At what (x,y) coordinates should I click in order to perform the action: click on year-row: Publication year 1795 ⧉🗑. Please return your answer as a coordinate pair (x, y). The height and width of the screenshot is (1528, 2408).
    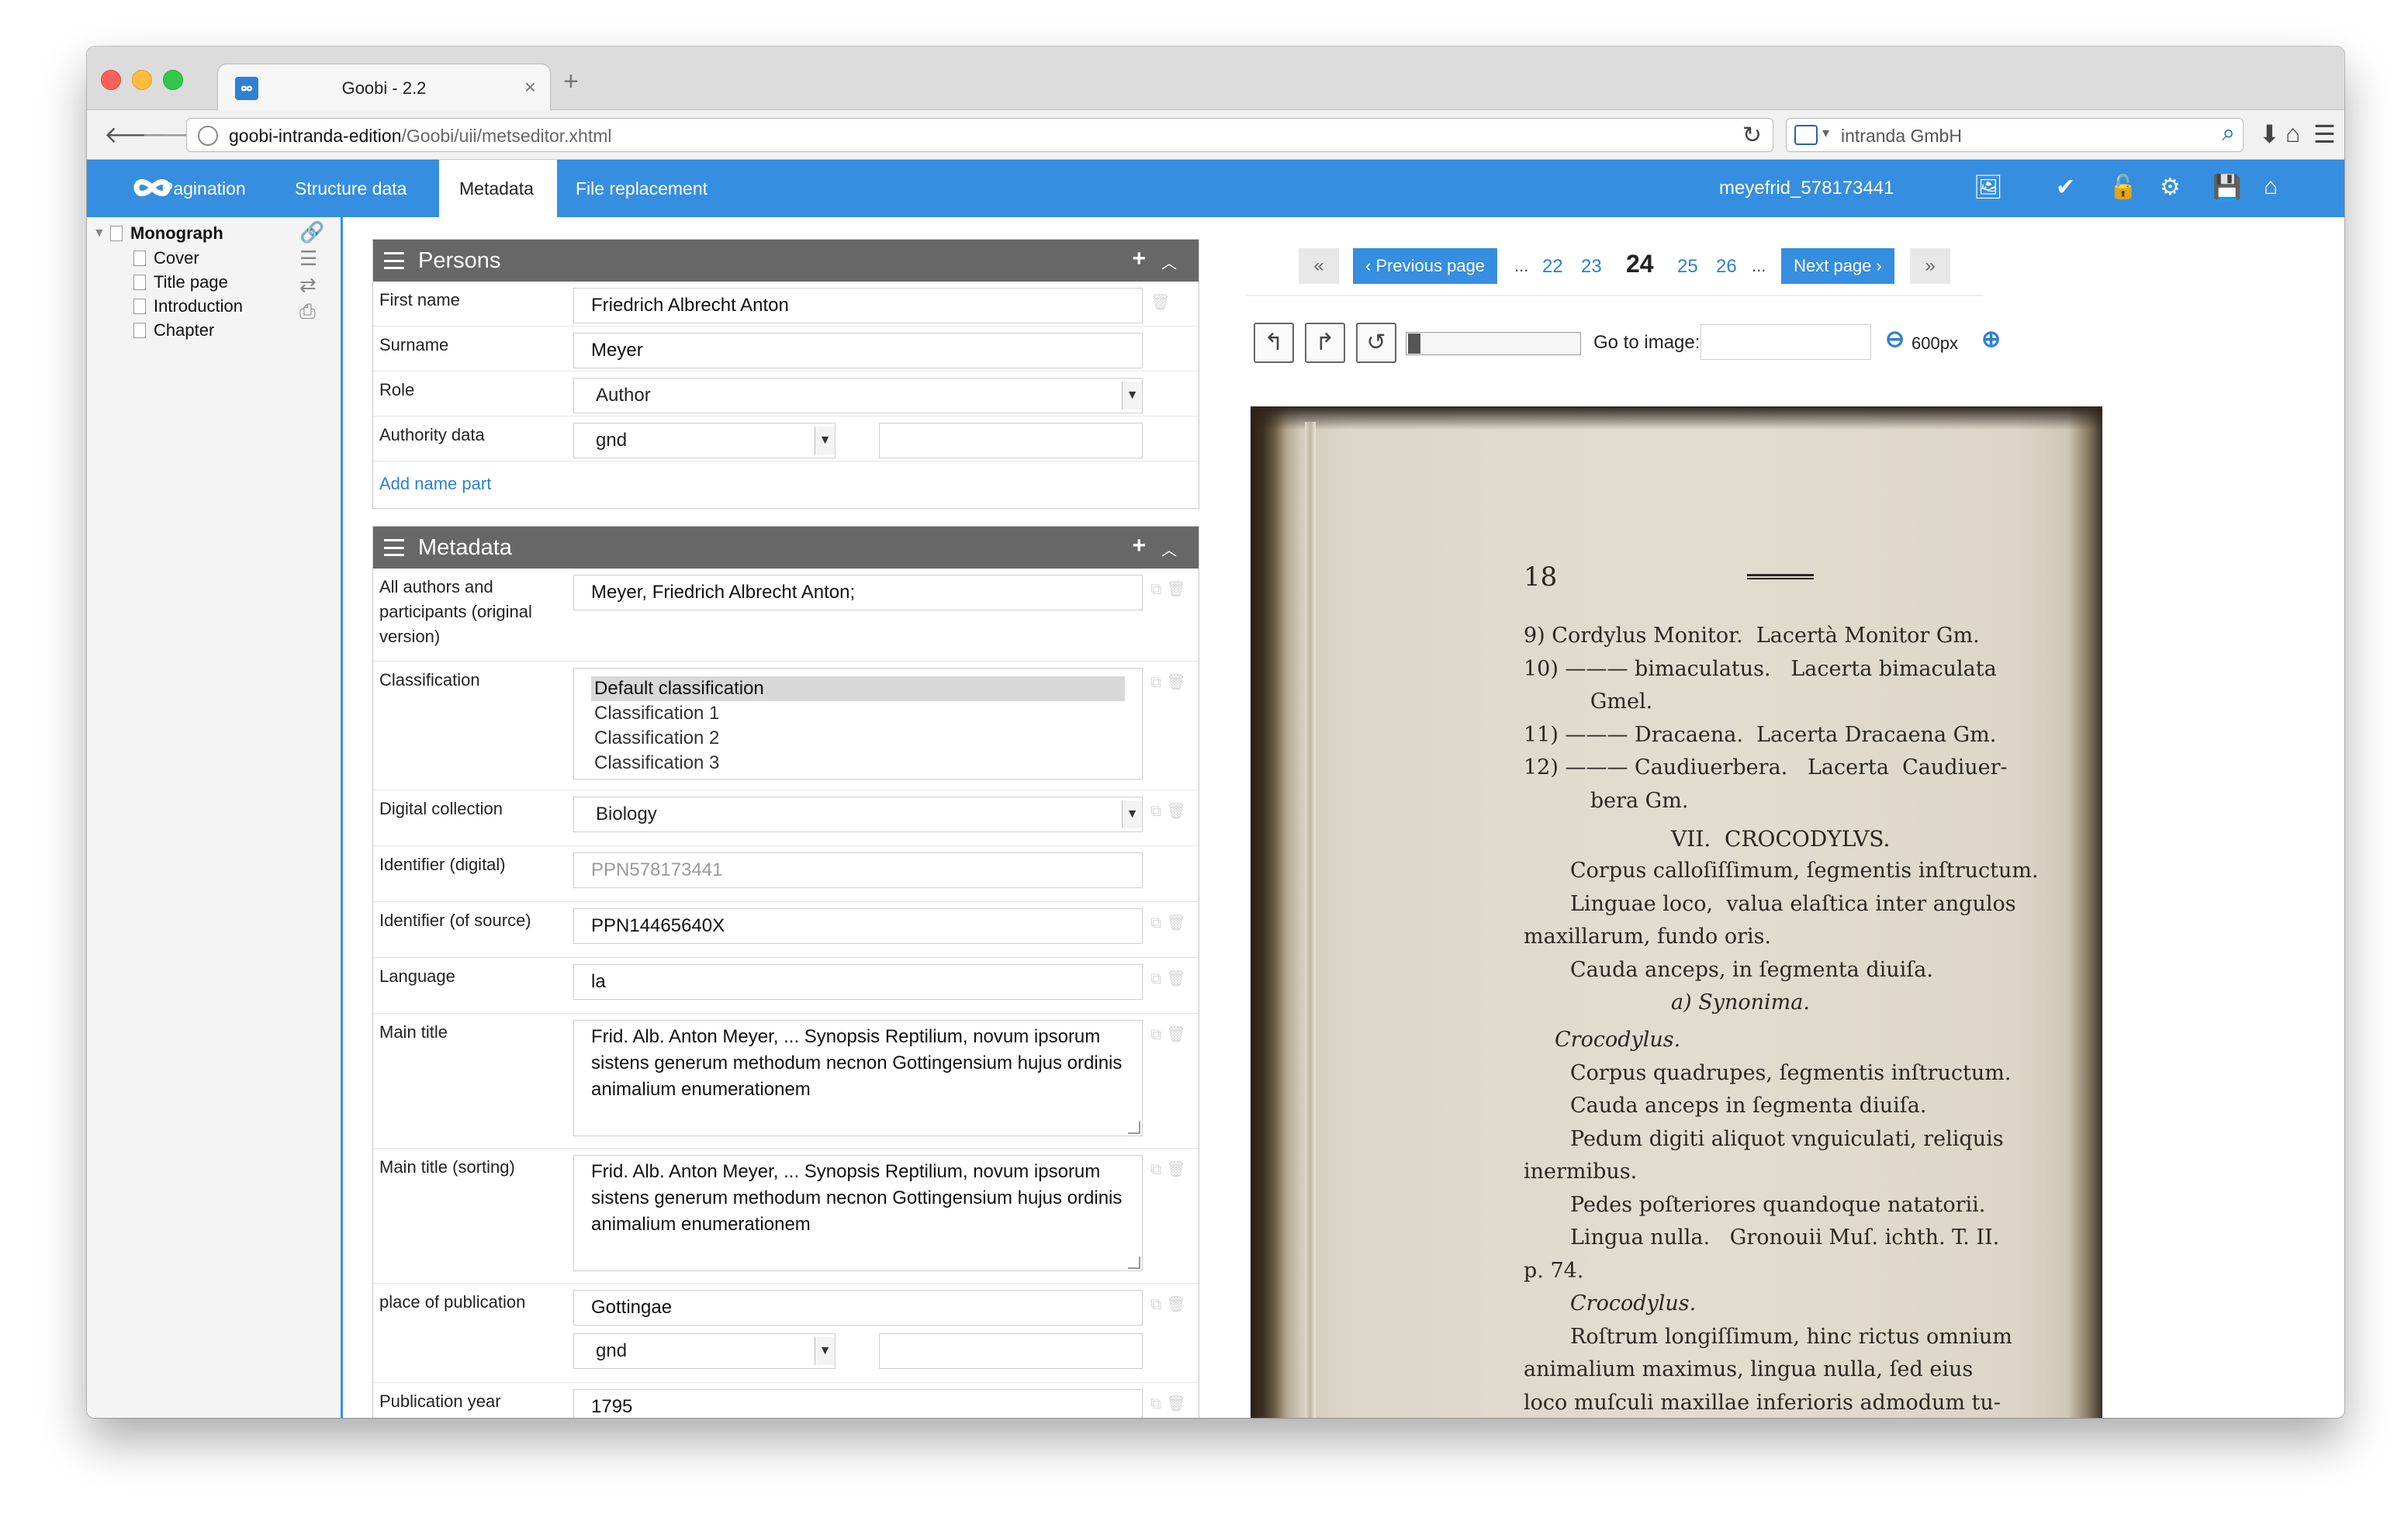
    Looking at the image, I should click on (786, 1400).